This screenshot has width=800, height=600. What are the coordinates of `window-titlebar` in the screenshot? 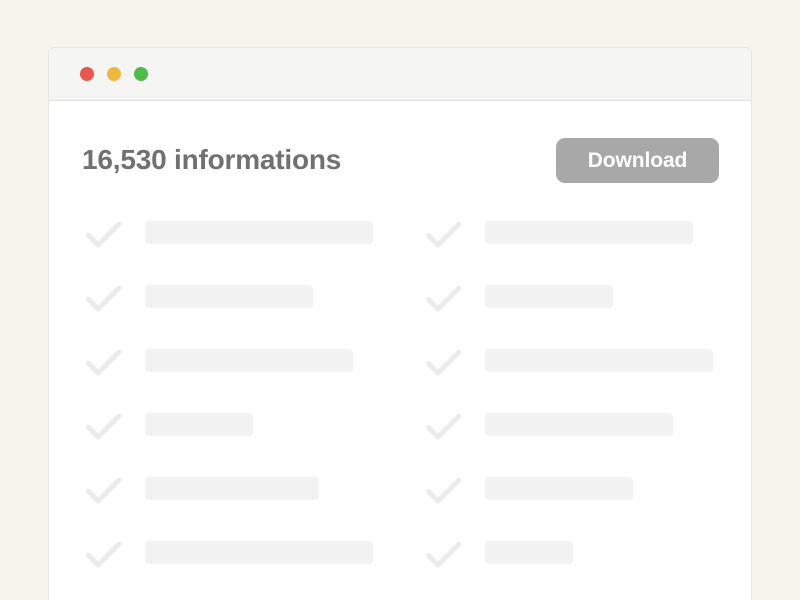 It's located at (400, 74).